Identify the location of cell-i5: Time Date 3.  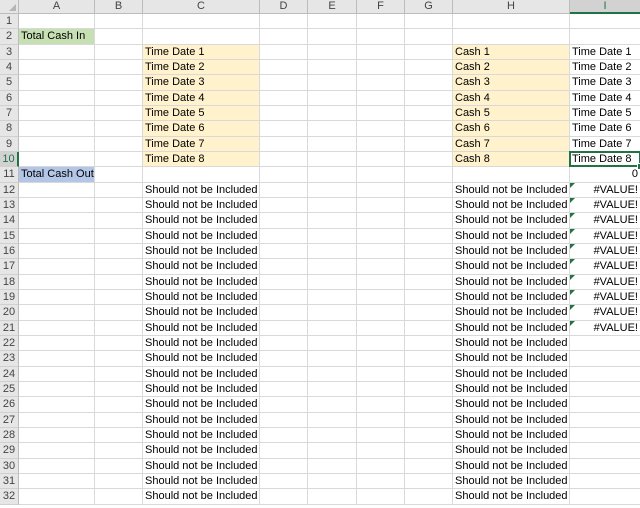
(605, 83).